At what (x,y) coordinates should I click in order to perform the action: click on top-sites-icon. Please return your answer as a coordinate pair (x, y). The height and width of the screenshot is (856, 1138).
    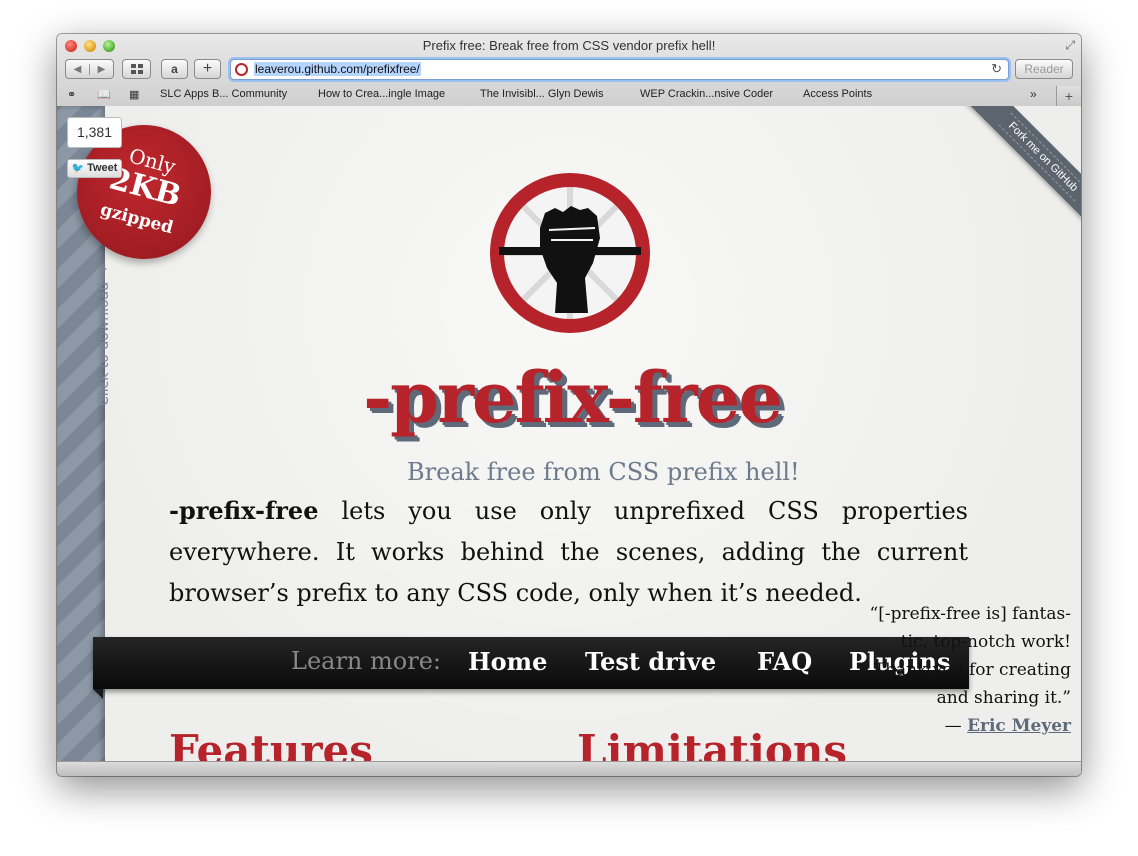
    Looking at the image, I should click on (136, 69).